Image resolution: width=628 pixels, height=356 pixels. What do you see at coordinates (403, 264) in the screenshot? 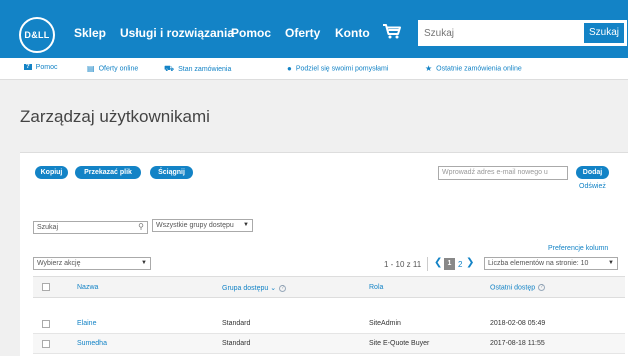
I see `pagination-range: 1 - 10 z 11` at bounding box center [403, 264].